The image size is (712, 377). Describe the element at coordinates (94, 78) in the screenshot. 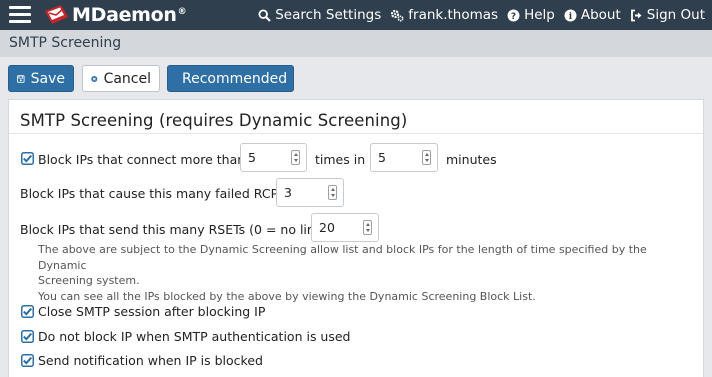

I see `cancel-icon` at that location.